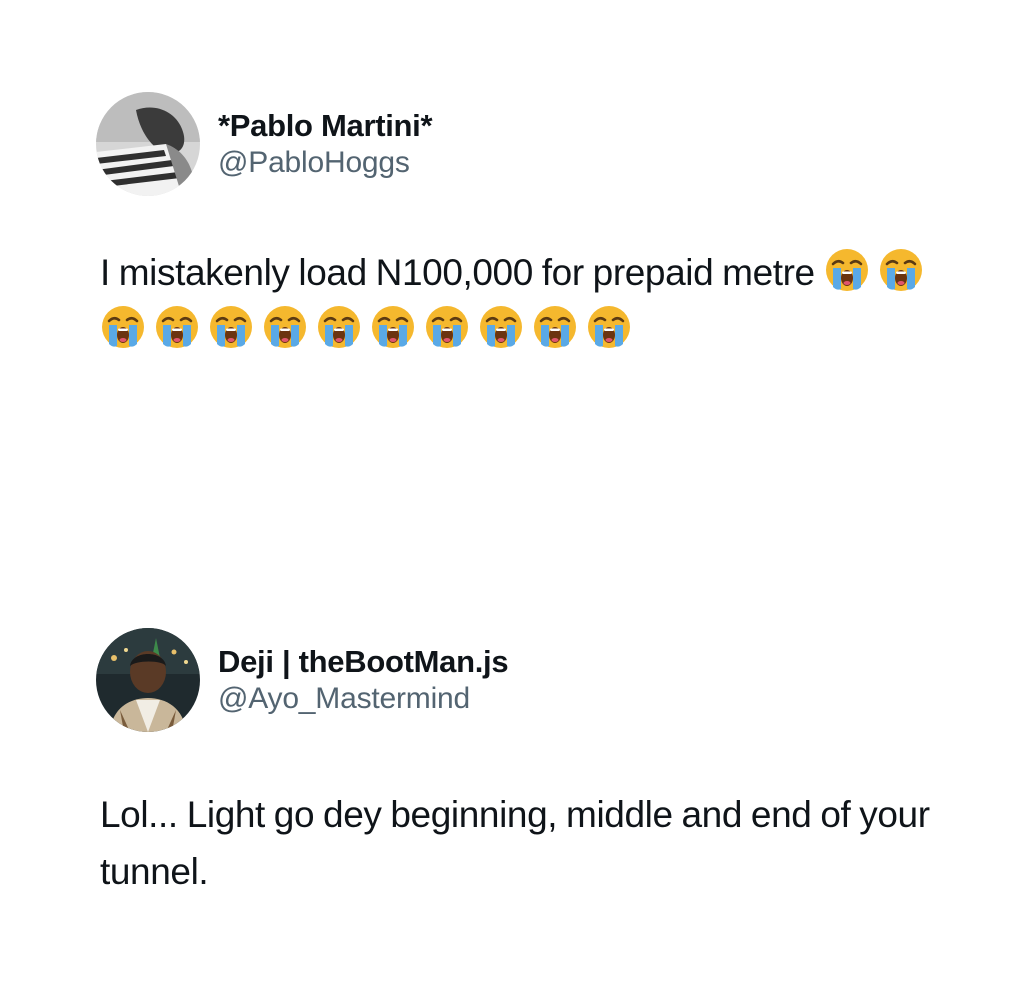 This screenshot has width=1024, height=997. Describe the element at coordinates (363, 662) in the screenshot. I see `author-display-name: Deji | theBootMan.js` at that location.